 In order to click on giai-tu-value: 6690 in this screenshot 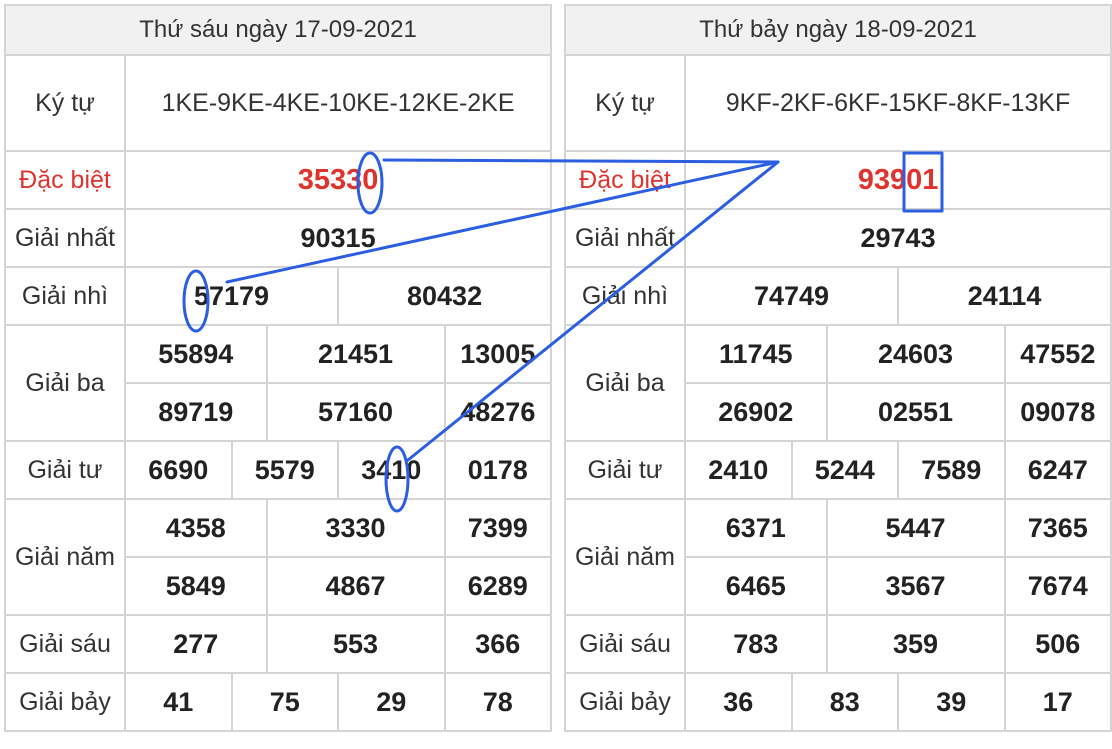, I will do `click(178, 470)`.